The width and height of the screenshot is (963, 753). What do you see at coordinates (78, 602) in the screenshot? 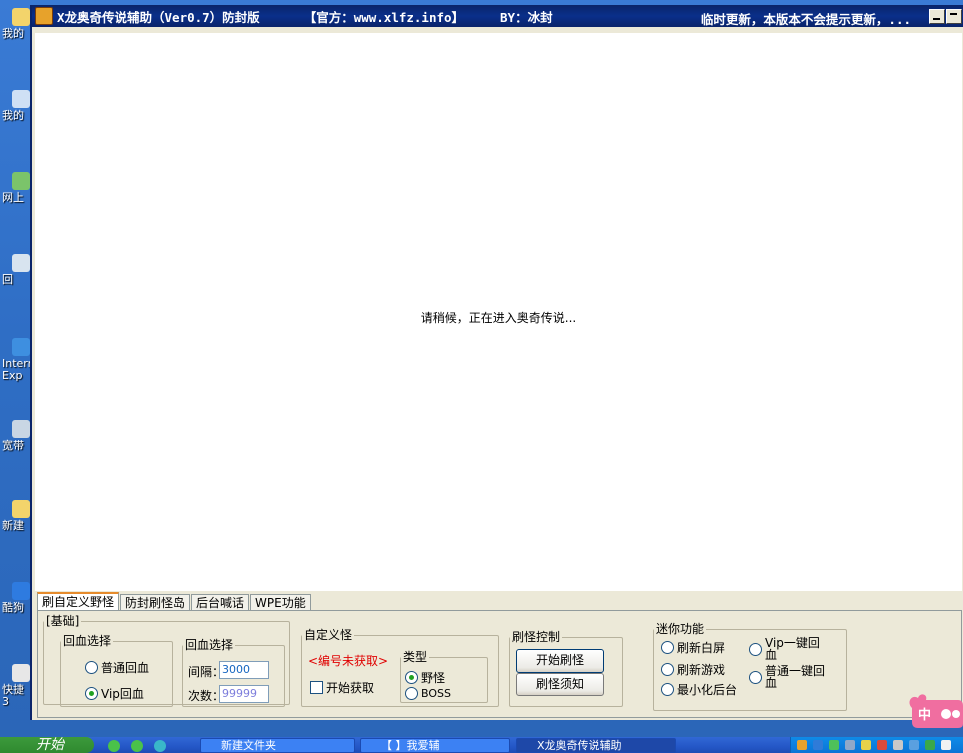
I see `tab-custom-monster: 刷自定义野怪` at bounding box center [78, 602].